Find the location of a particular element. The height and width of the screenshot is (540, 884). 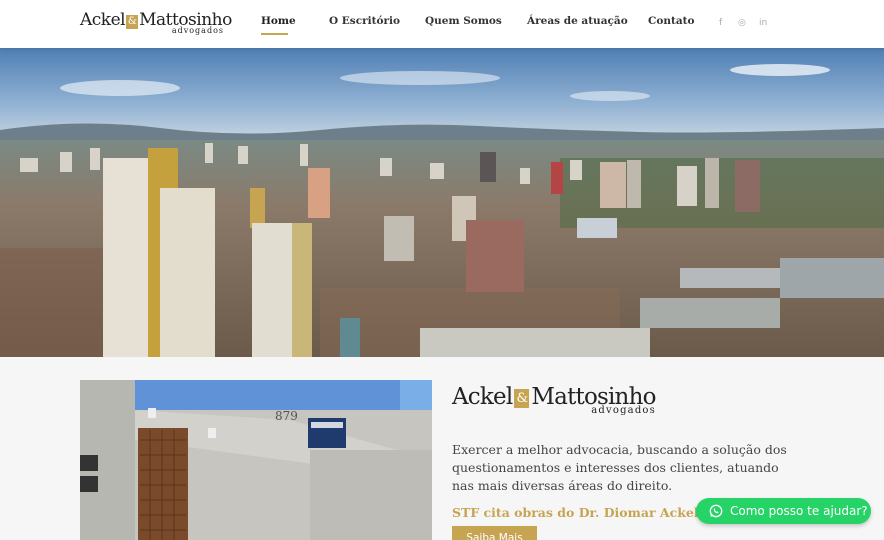

intro-logo-ampersand: & is located at coordinates (522, 398).